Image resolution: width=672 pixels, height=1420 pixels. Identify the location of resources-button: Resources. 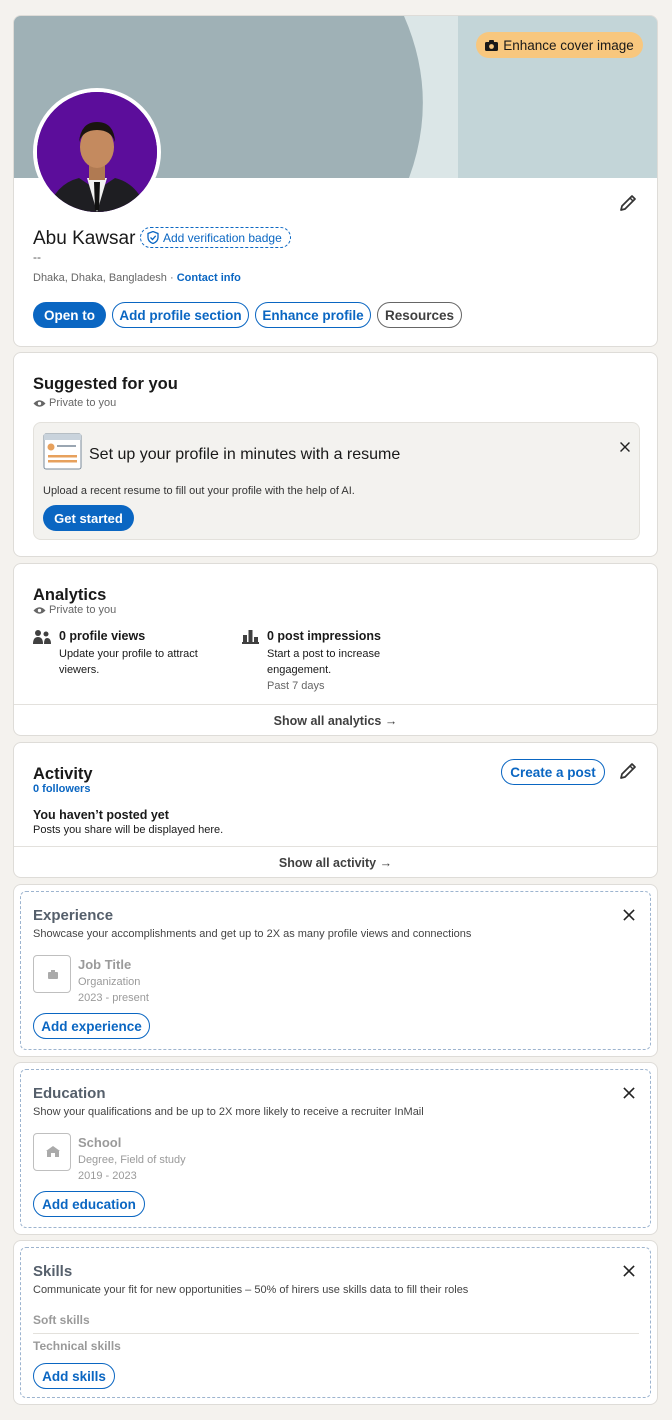
(419, 315).